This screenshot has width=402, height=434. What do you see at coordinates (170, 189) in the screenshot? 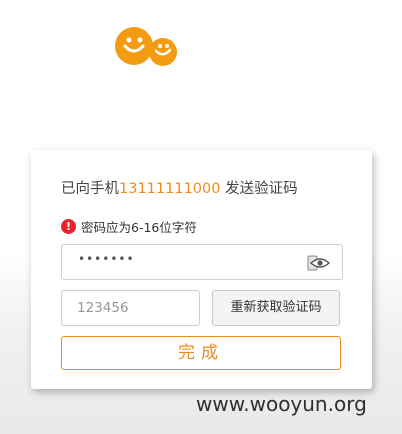
I see `phone-number: 13111111000` at bounding box center [170, 189].